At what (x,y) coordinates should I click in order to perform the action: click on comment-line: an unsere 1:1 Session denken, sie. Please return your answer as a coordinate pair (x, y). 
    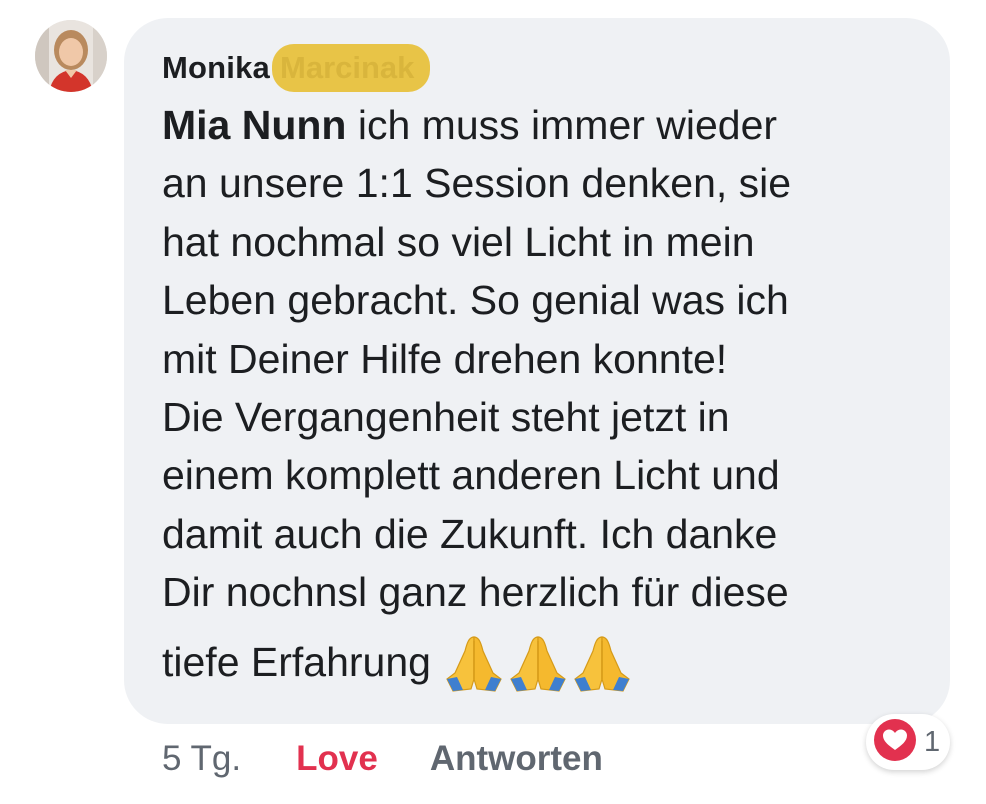
    Looking at the image, I should click on (477, 183).